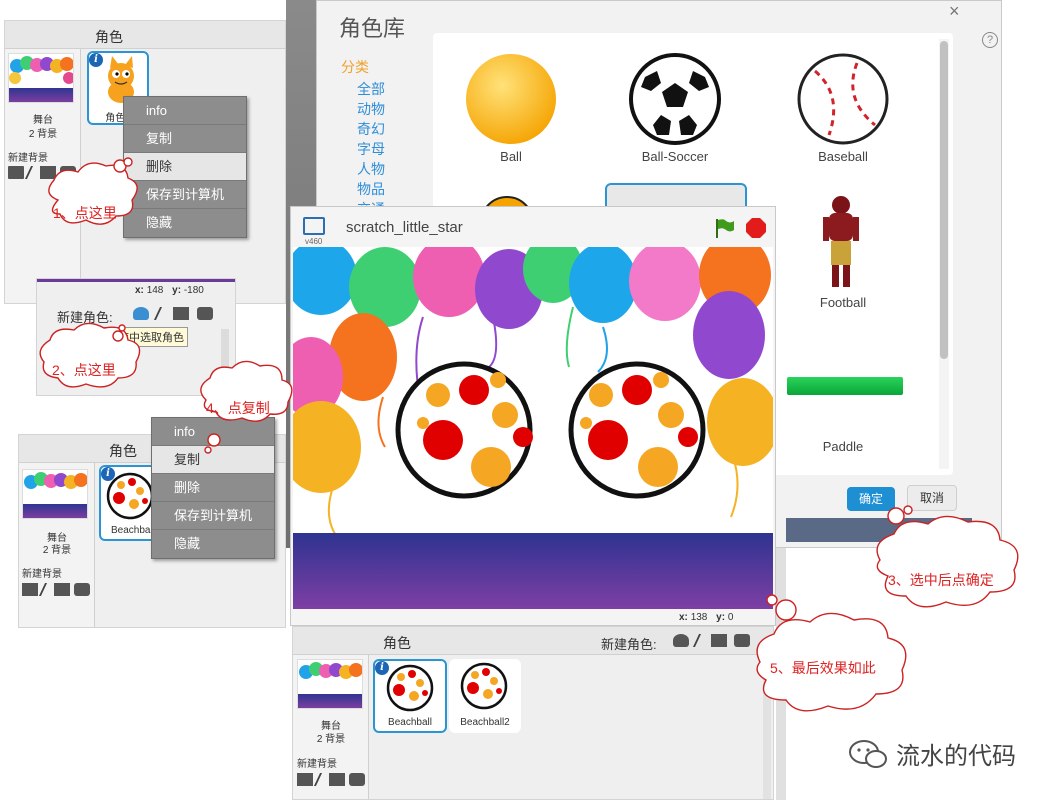  I want to click on baseball-label: Baseball, so click(843, 156).